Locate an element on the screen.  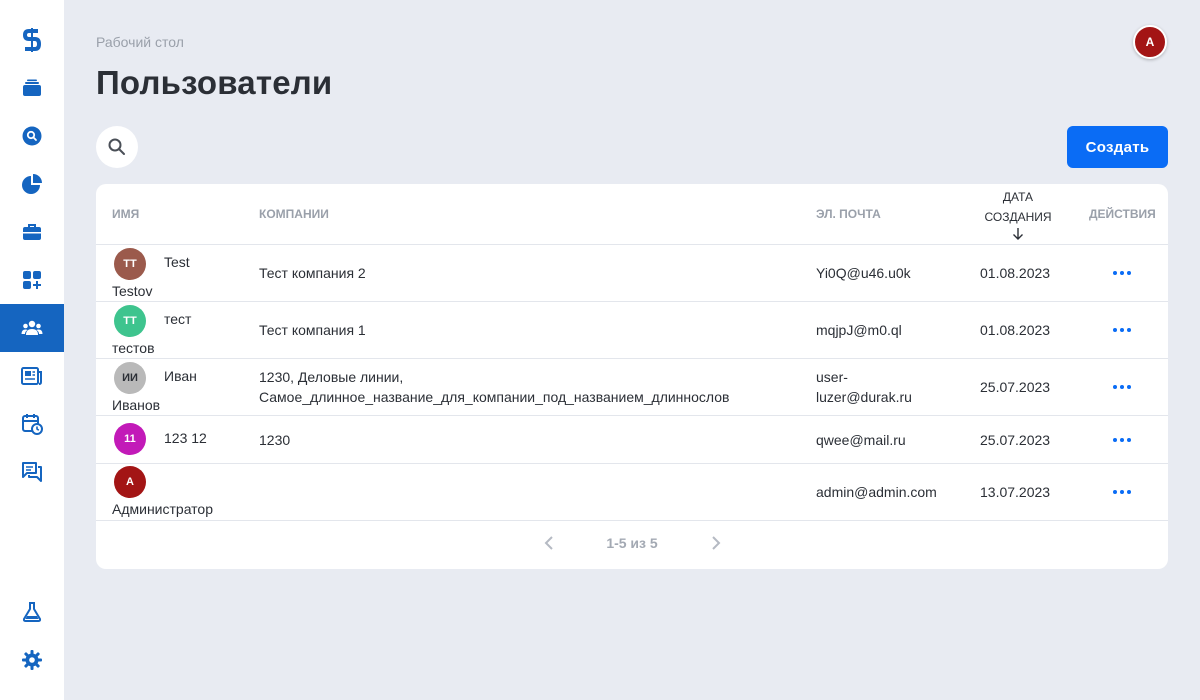
header-created-line1: ДАТА is located at coordinates (1018, 197).